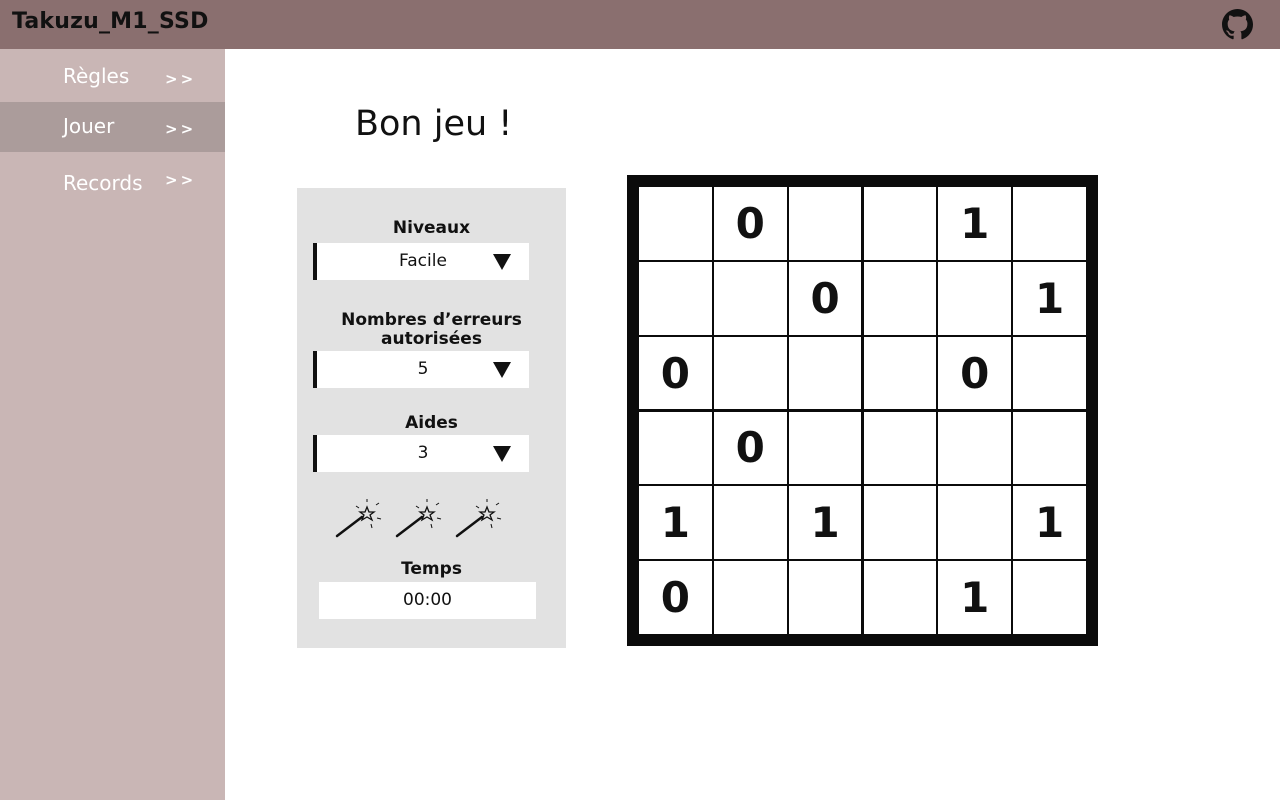 Image resolution: width=1280 pixels, height=800 pixels. What do you see at coordinates (431, 569) in the screenshot?
I see `time-label: Temps` at bounding box center [431, 569].